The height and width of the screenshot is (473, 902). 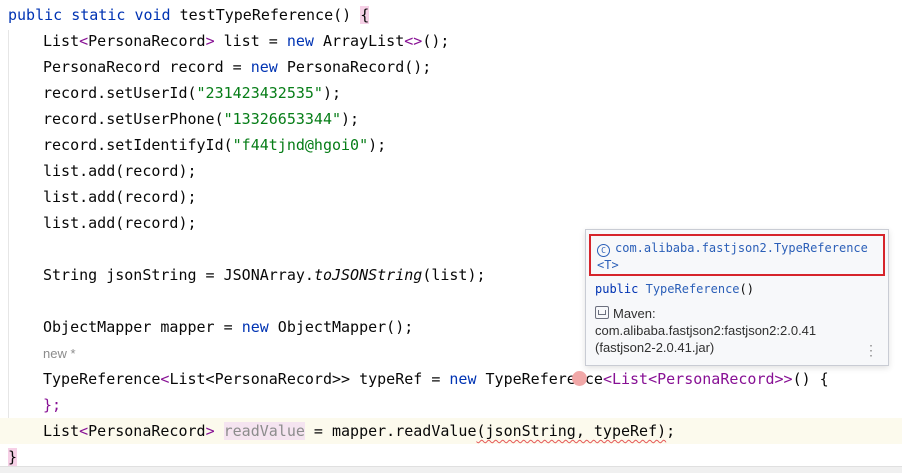 What do you see at coordinates (259, 93) in the screenshot?
I see `string-literal: "231423432535"` at bounding box center [259, 93].